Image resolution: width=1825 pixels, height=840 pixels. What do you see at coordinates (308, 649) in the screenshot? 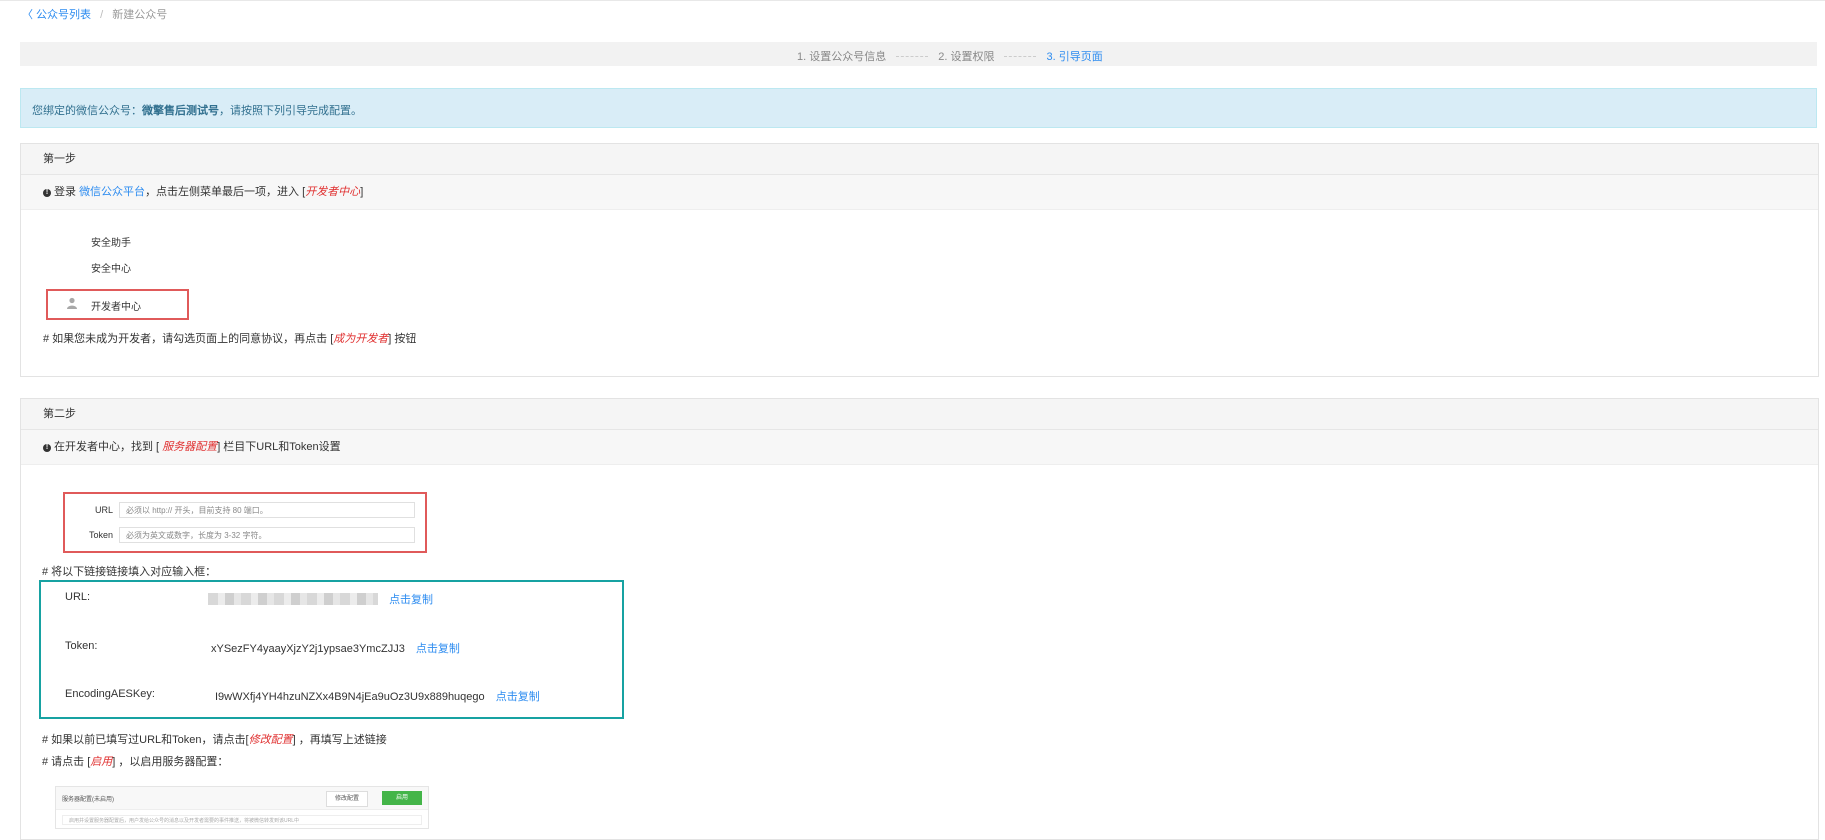
I see `token-value: xYSezFY4yaayXjzY2j1ypsae3YmcZJJ3` at bounding box center [308, 649].